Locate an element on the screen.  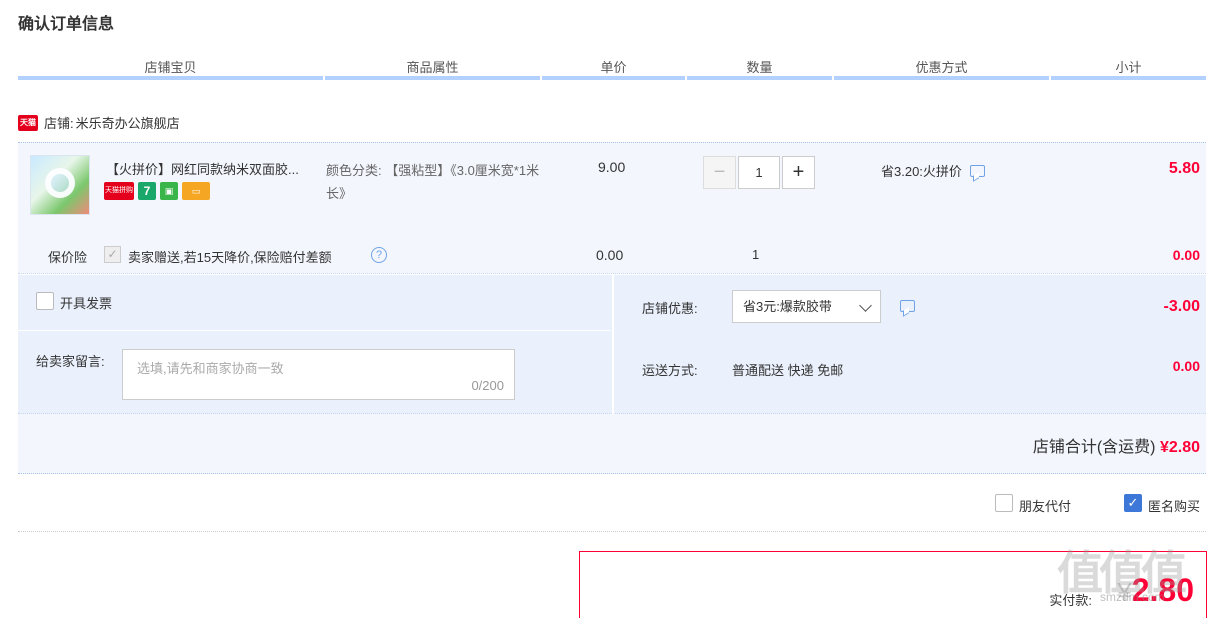
chevron-down-icon is located at coordinates (865, 305).